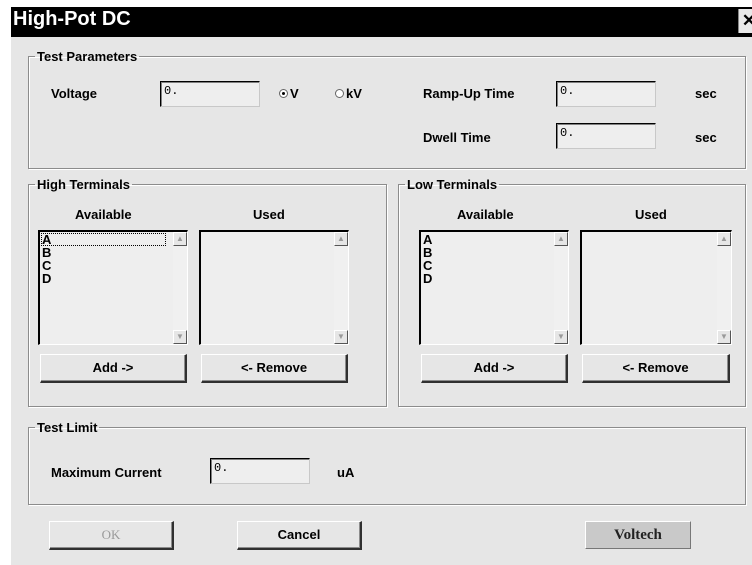 Image resolution: width=752 pixels, height=565 pixels. I want to click on high-available-scrollbar: ▲ ▼, so click(180, 288).